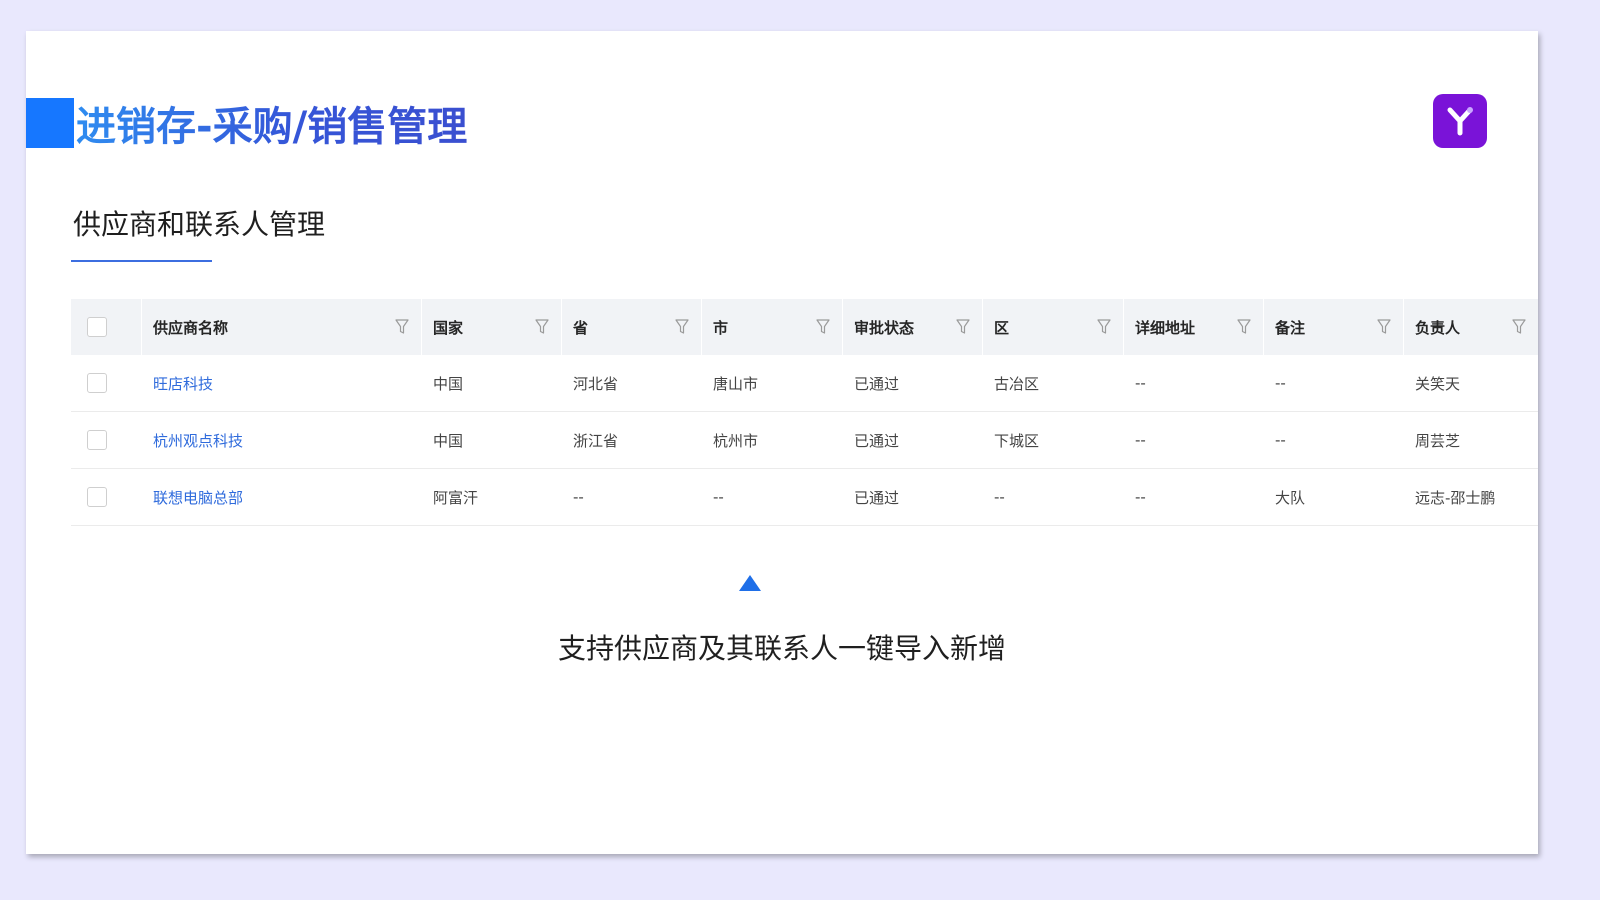  I want to click on column-header: 备注, so click(1333, 327).